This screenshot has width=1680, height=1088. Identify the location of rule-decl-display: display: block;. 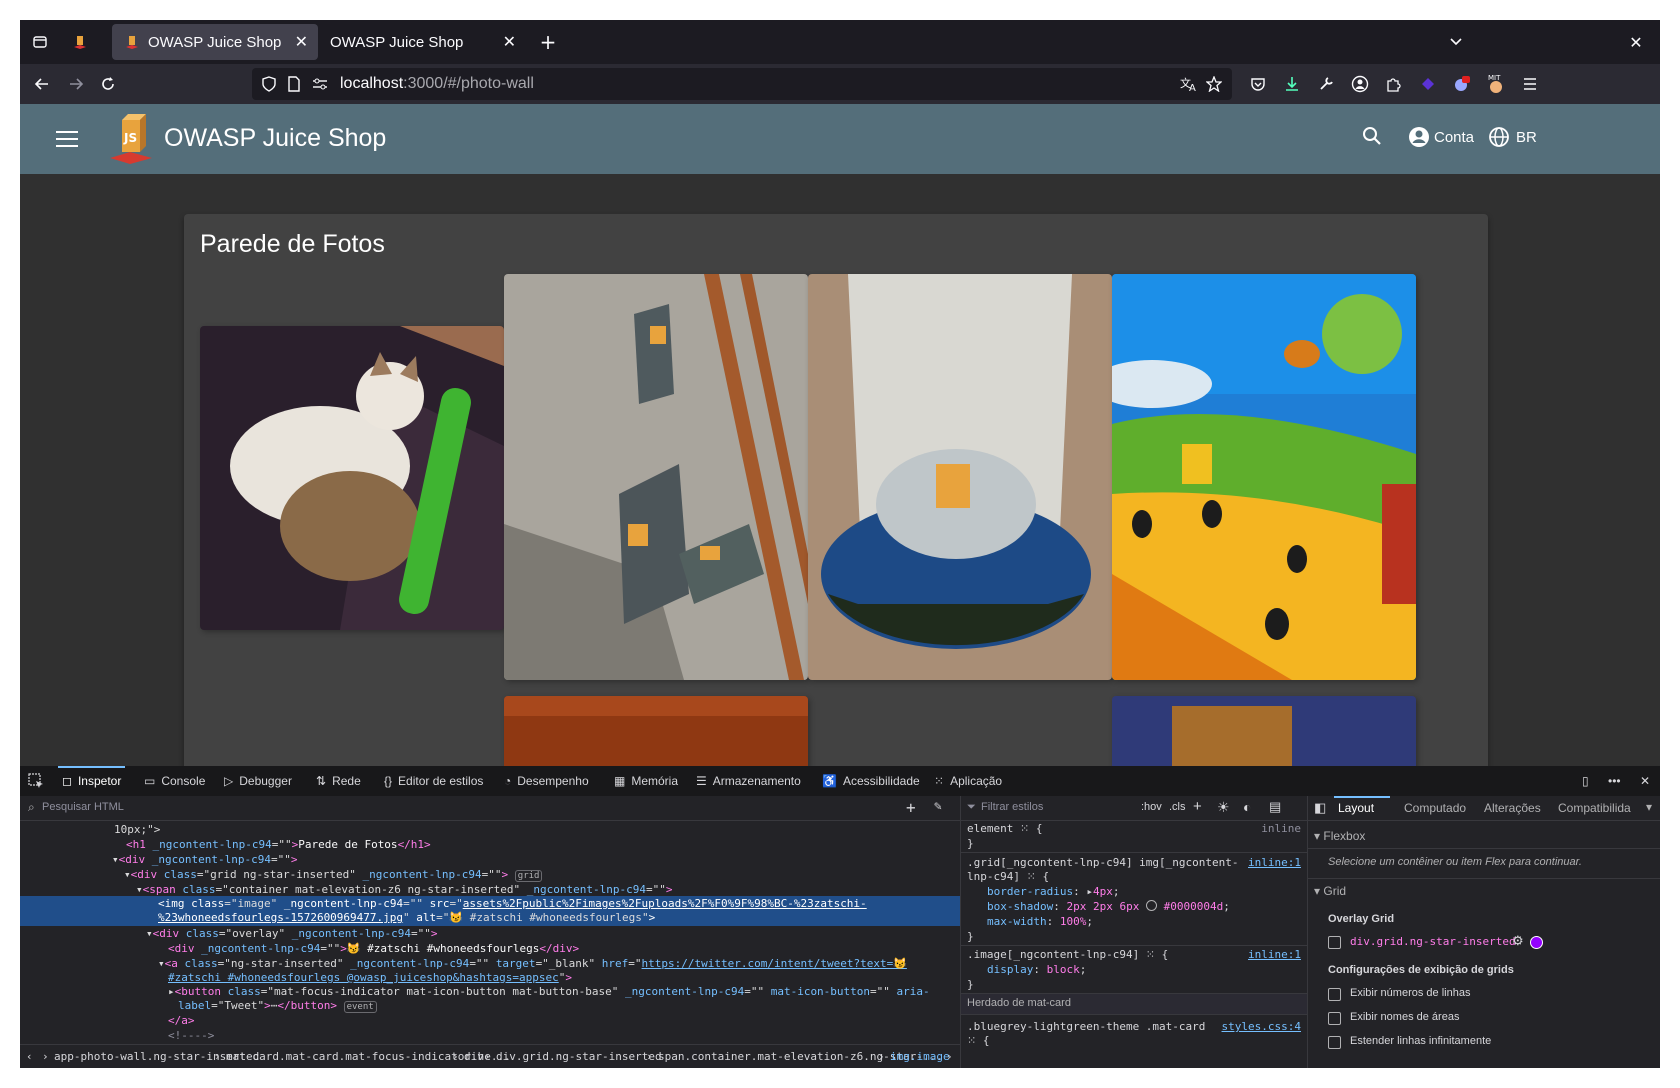
(1036, 969).